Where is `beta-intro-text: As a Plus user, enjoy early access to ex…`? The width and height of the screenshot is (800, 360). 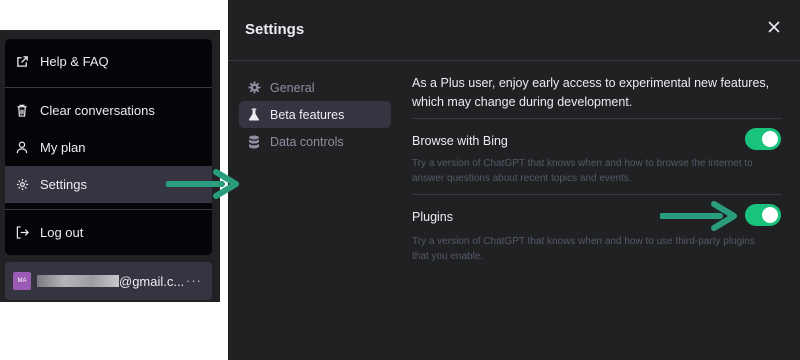 beta-intro-text: As a Plus user, enjoy early access to ex… is located at coordinates (591, 92).